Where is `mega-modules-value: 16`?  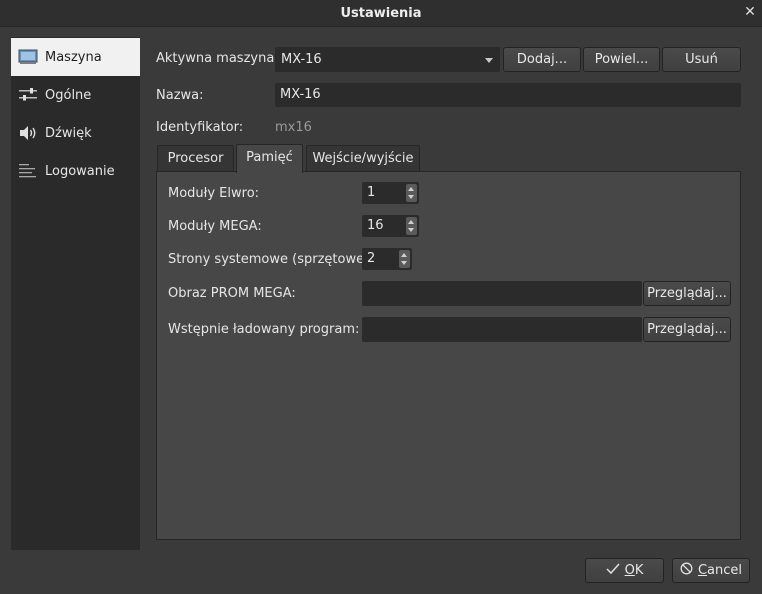
mega-modules-value: 16 is located at coordinates (375, 225).